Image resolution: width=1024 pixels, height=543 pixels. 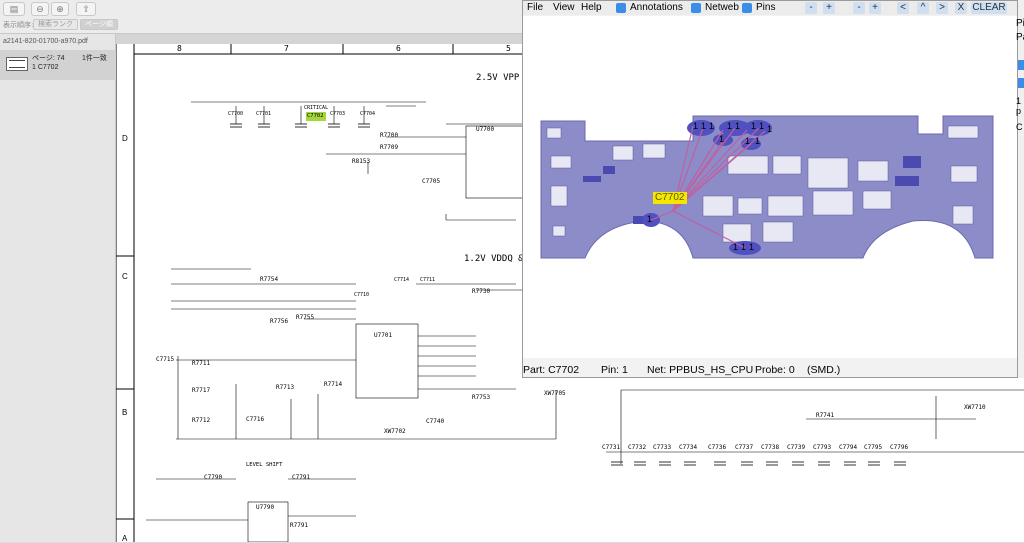 What do you see at coordinates (508, 48) in the screenshot?
I see `col-number: 5` at bounding box center [508, 48].